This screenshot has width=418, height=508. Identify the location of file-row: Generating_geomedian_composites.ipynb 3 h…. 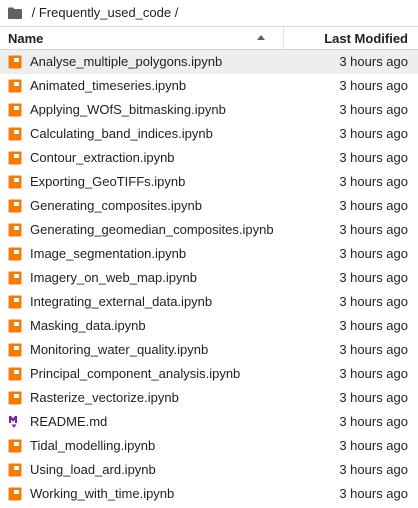
(209, 230).